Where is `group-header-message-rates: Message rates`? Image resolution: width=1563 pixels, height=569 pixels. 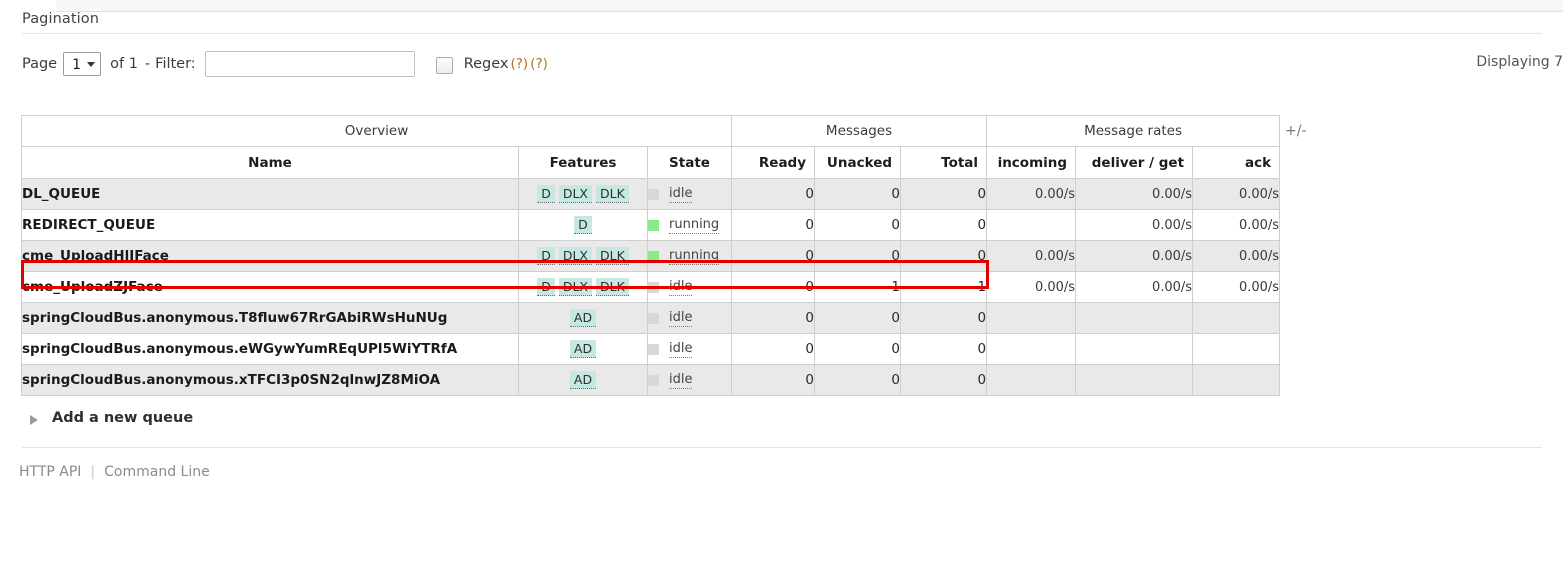 group-header-message-rates: Message rates is located at coordinates (1133, 131).